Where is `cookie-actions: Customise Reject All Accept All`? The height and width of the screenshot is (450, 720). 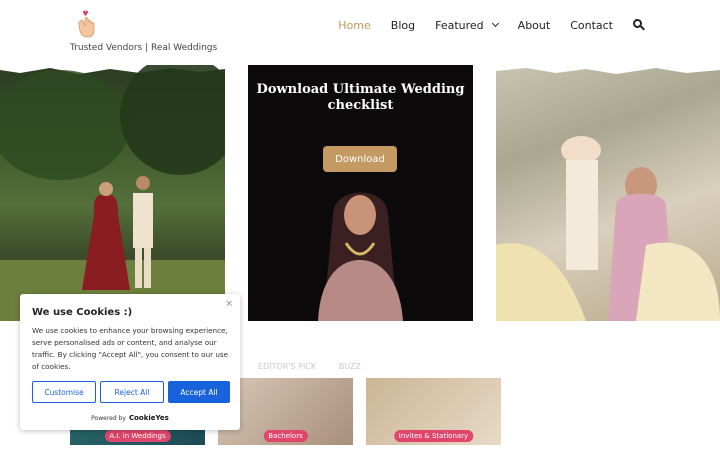 cookie-actions: Customise Reject All Accept All is located at coordinates (131, 392).